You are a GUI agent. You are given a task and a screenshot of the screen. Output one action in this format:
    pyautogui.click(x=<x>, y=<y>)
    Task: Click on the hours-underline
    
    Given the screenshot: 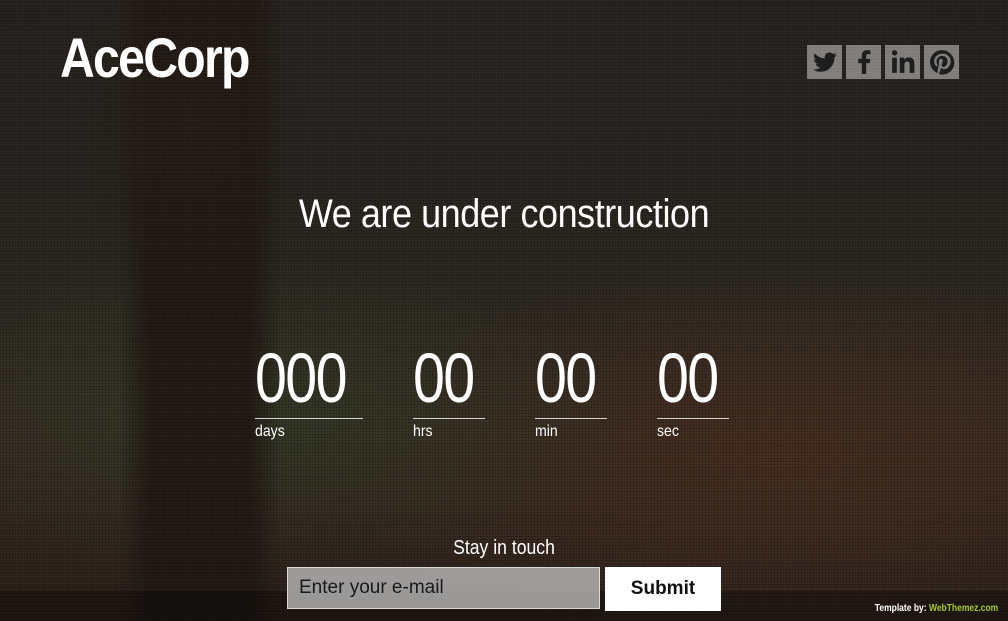 What is the action you would take?
    pyautogui.click(x=449, y=418)
    